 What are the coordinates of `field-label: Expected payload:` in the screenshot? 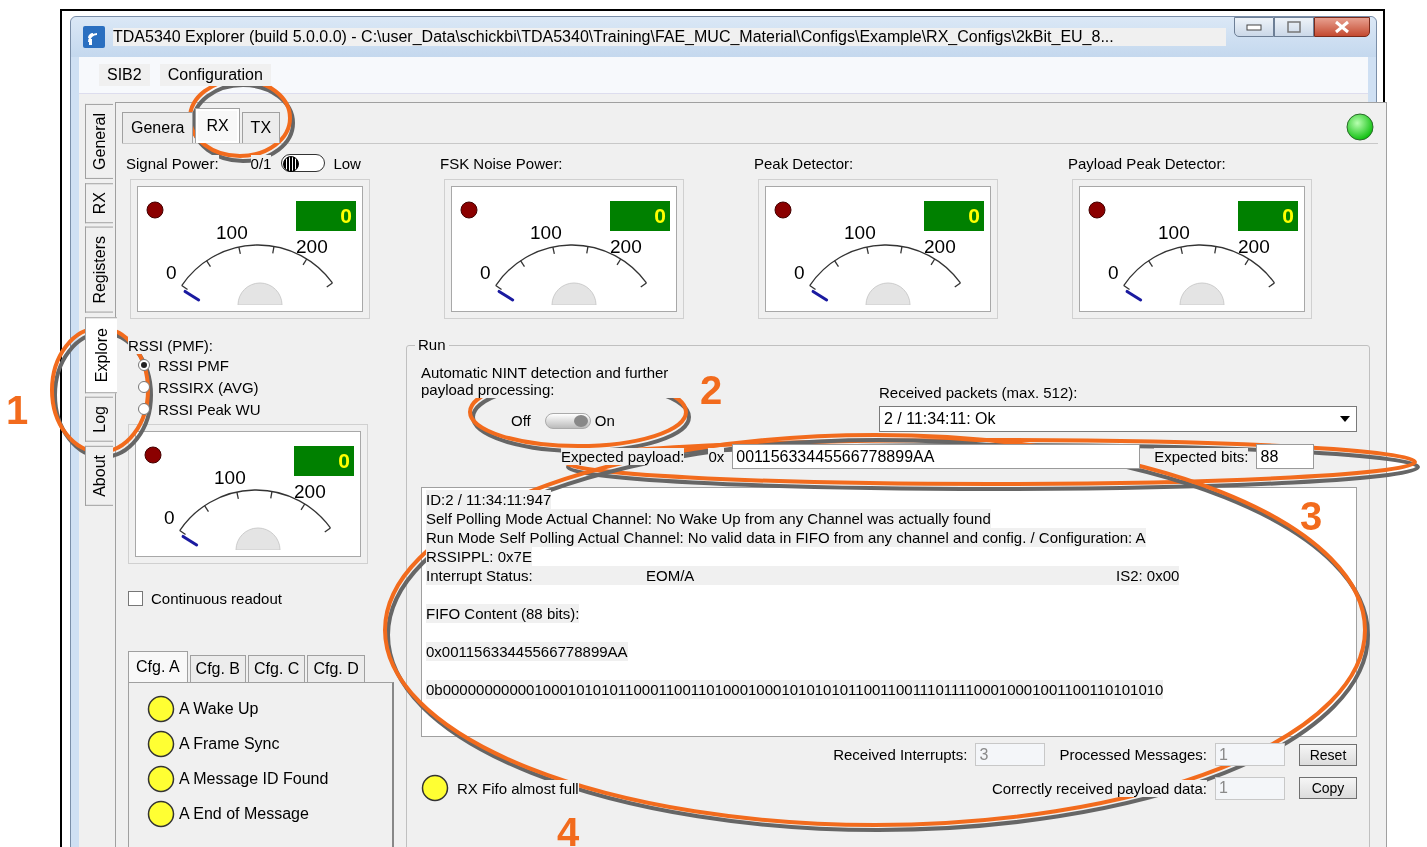 It's located at (623, 456).